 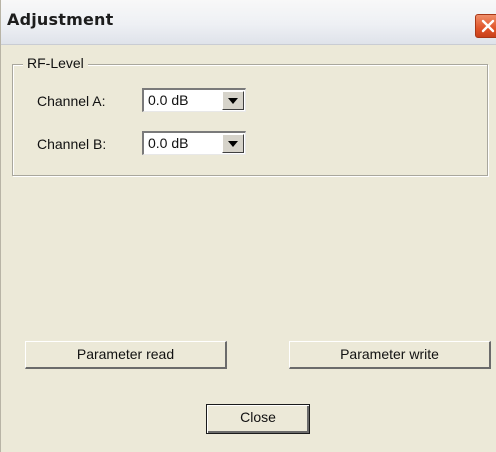 I want to click on window-title: Adjustment, so click(x=60, y=19).